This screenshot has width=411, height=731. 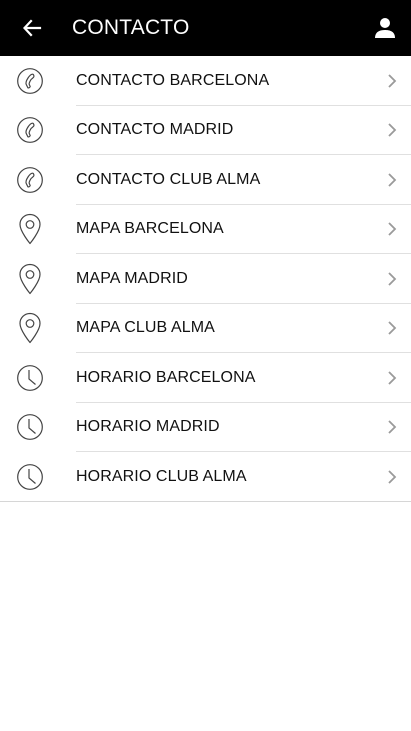 I want to click on divider, so click(x=205, y=501).